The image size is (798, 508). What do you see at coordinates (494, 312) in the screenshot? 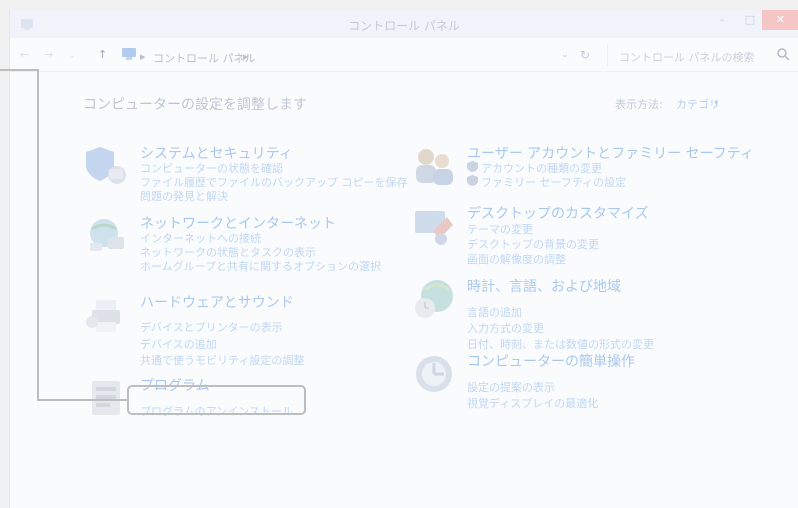
I see `link-add-language: 言語の追加` at bounding box center [494, 312].